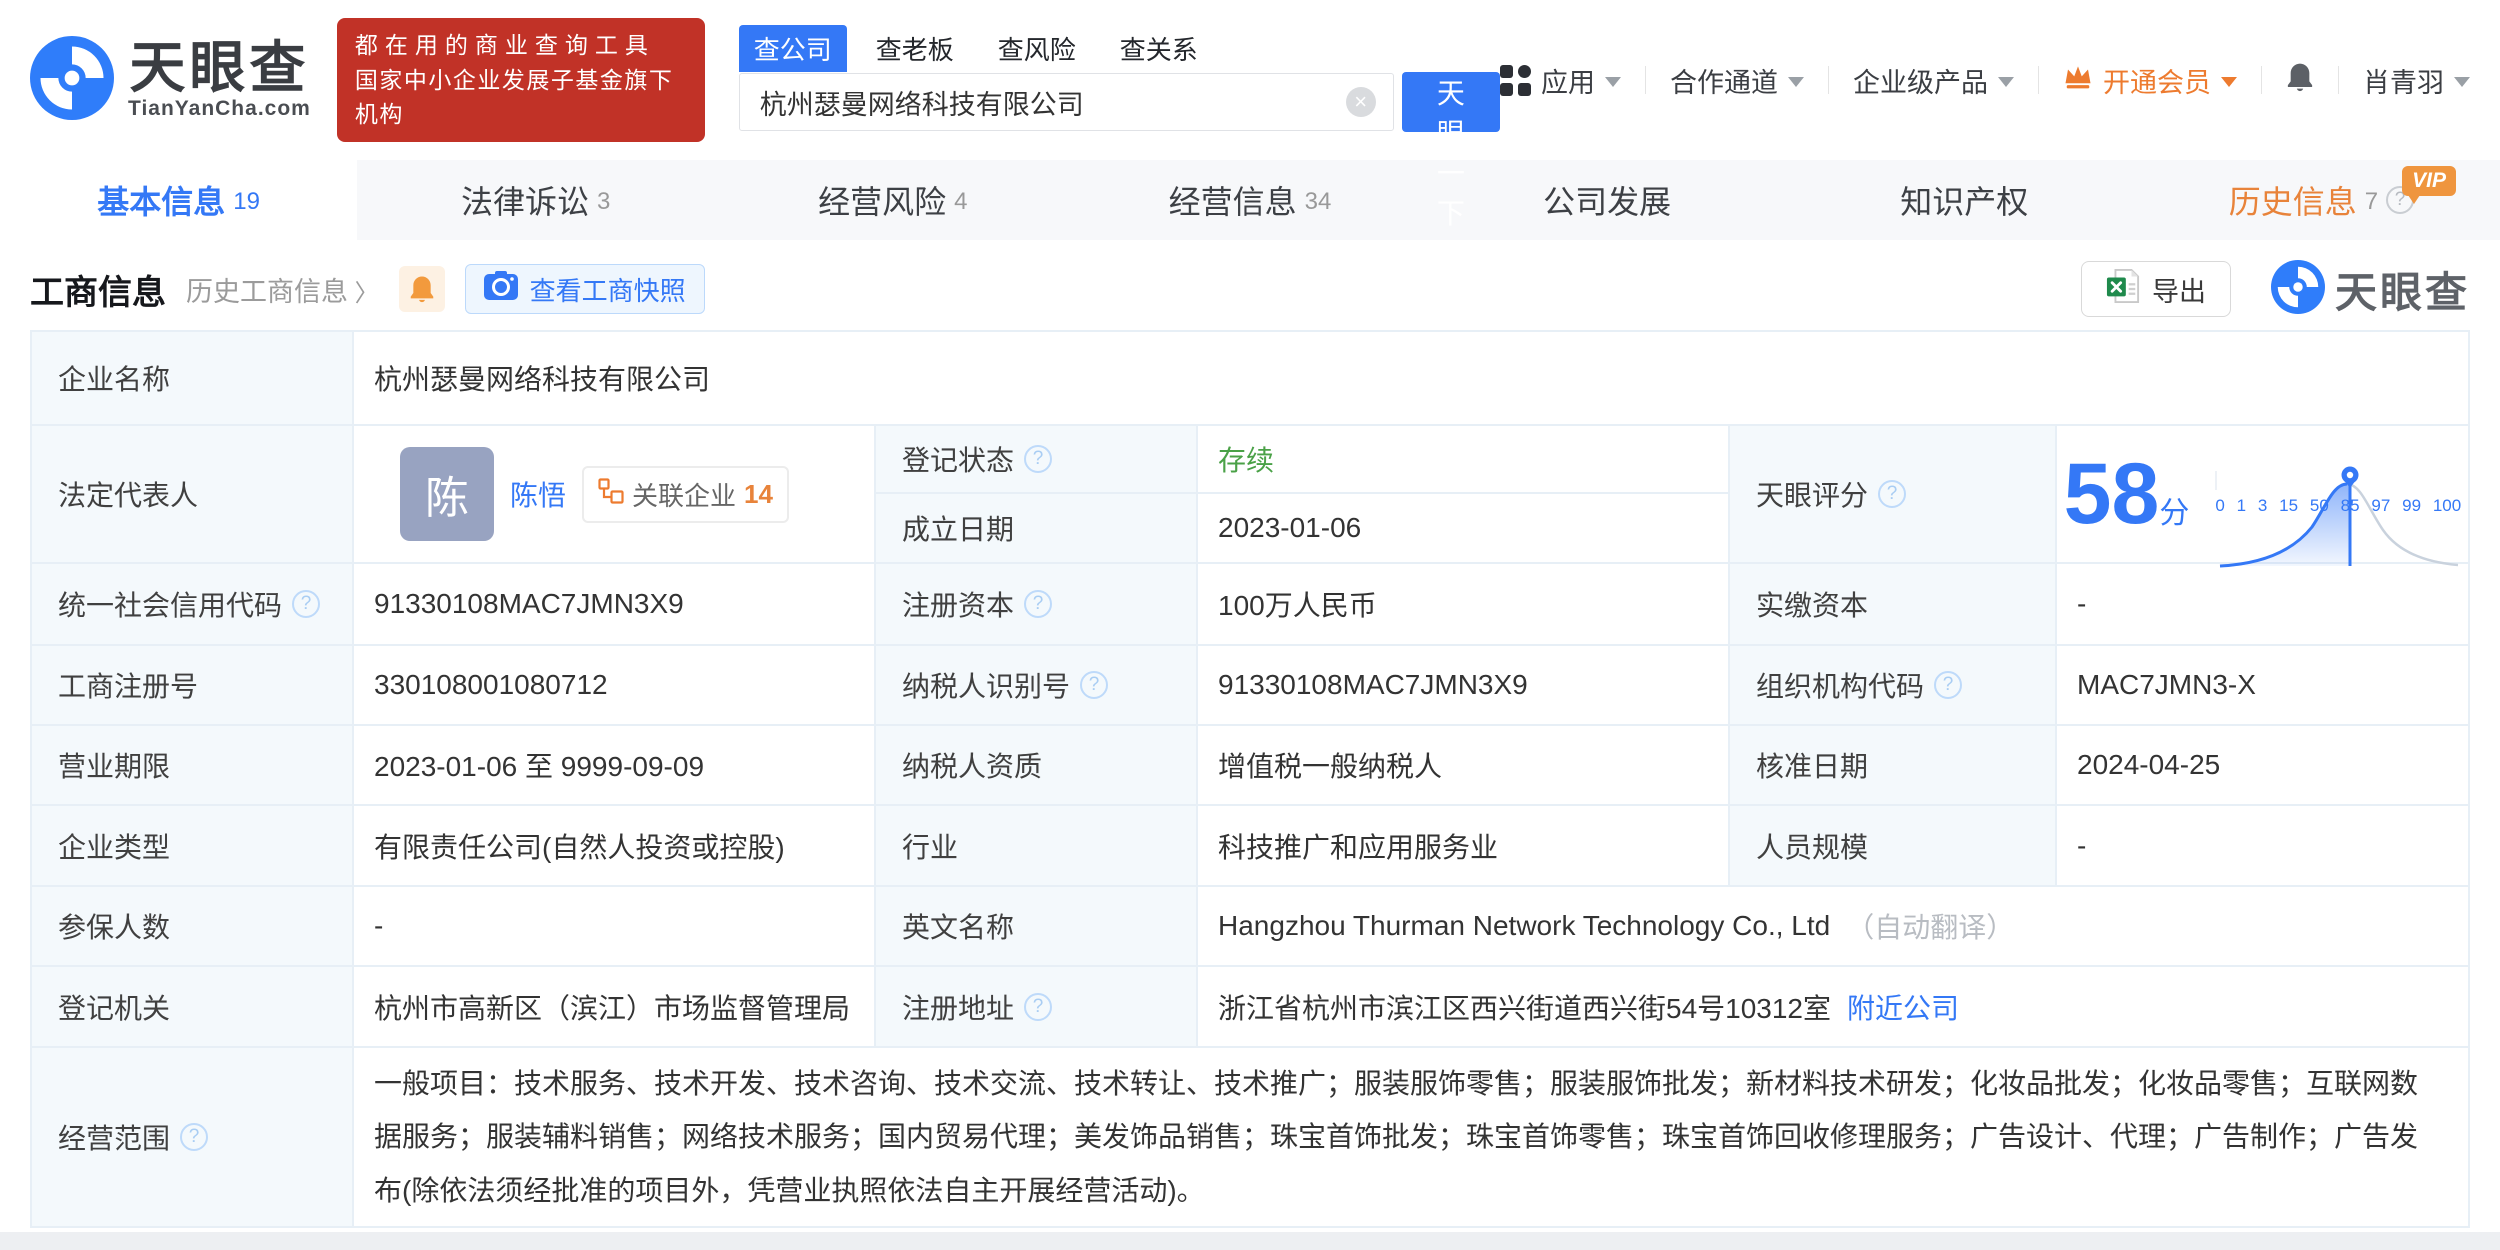 Image resolution: width=2500 pixels, height=1250 pixels. What do you see at coordinates (1892, 604) in the screenshot?
I see `paid-capital-label: 实缴资本` at bounding box center [1892, 604].